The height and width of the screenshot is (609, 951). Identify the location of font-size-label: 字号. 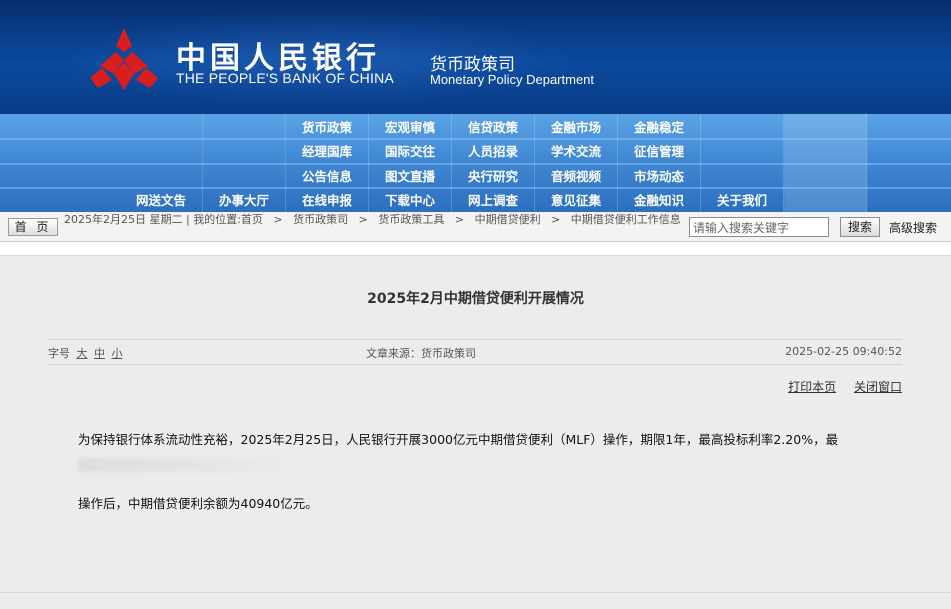
(59, 353).